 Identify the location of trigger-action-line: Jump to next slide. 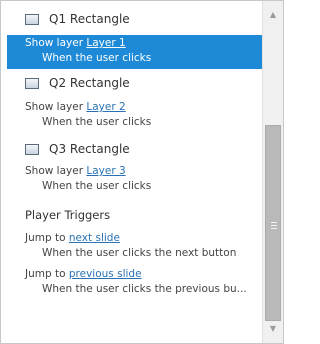
(72, 238).